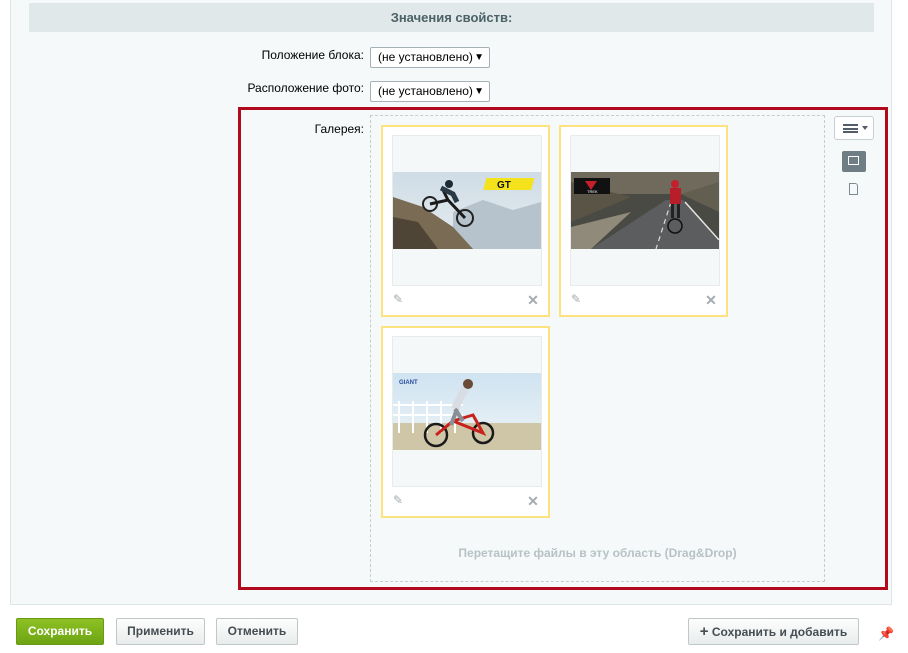 This screenshot has height=653, width=908. I want to click on gt-bike-photo: GT, so click(467, 210).